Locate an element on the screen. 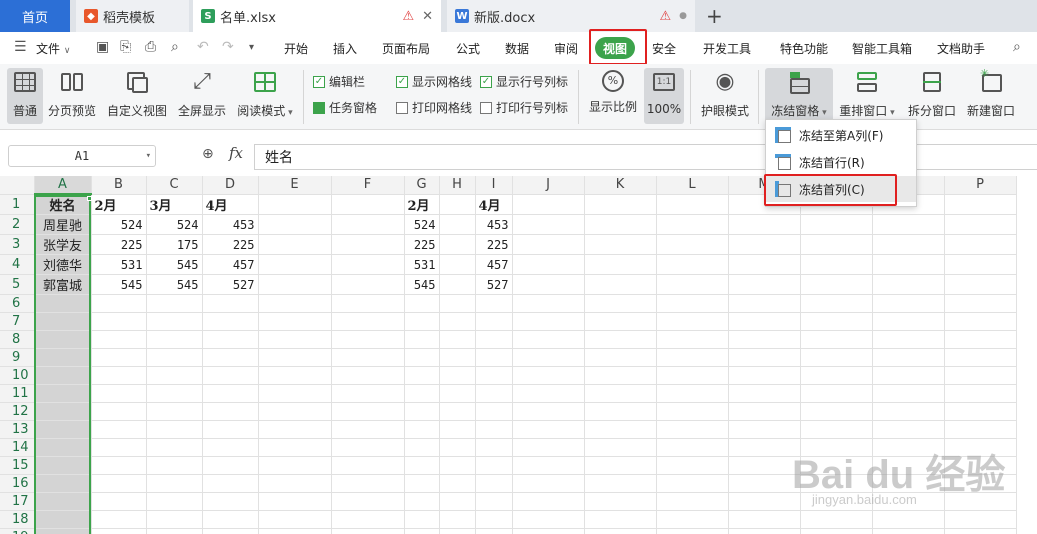  cell: 4月 is located at coordinates (494, 204).